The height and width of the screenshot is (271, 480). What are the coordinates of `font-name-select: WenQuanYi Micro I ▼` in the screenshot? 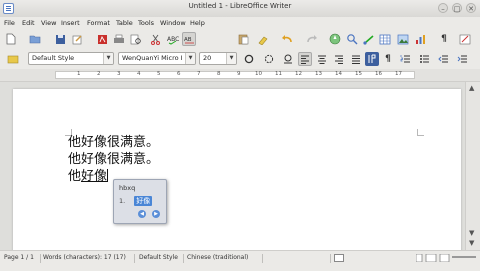 It's located at (157, 58).